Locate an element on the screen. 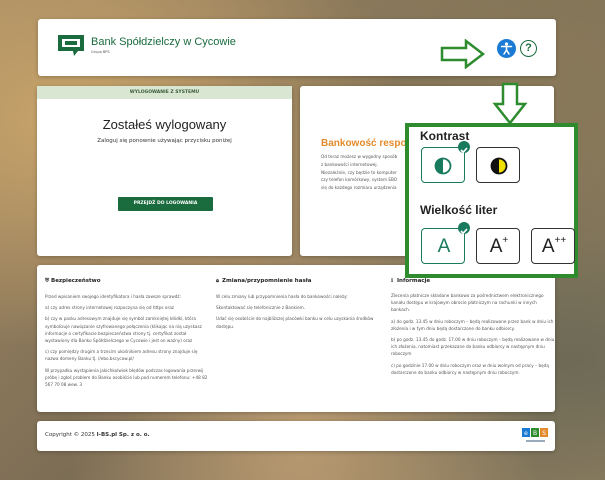  password-heading: 🔒︎ Zmiana/przypomnienie hasła is located at coordinates (264, 281).